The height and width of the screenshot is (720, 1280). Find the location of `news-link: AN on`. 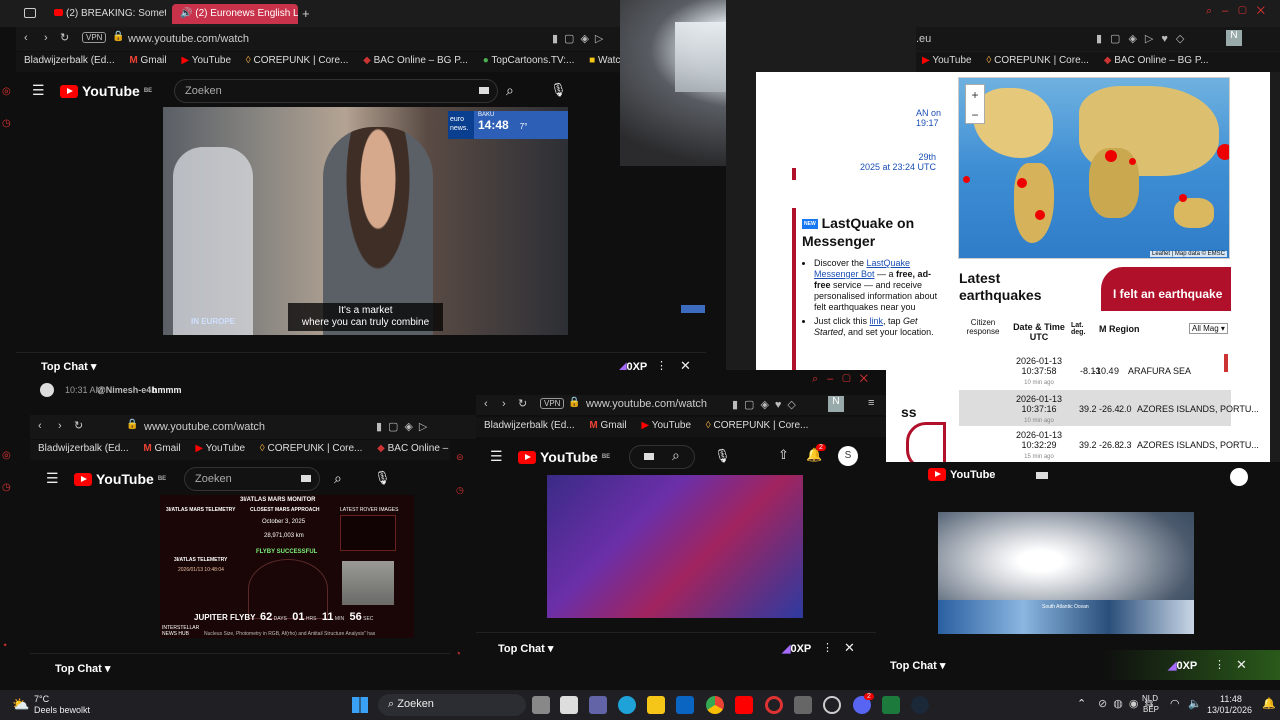

news-link: AN on is located at coordinates (928, 113).